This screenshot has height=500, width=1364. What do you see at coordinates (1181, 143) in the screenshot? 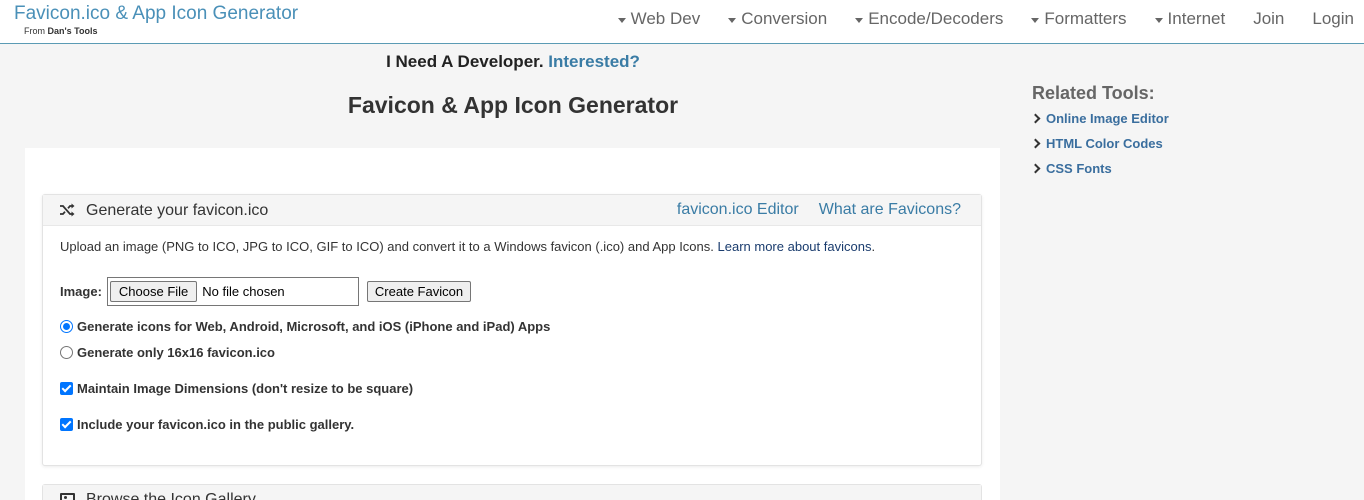
I see `related-tool-item: HTML Color Codes` at bounding box center [1181, 143].